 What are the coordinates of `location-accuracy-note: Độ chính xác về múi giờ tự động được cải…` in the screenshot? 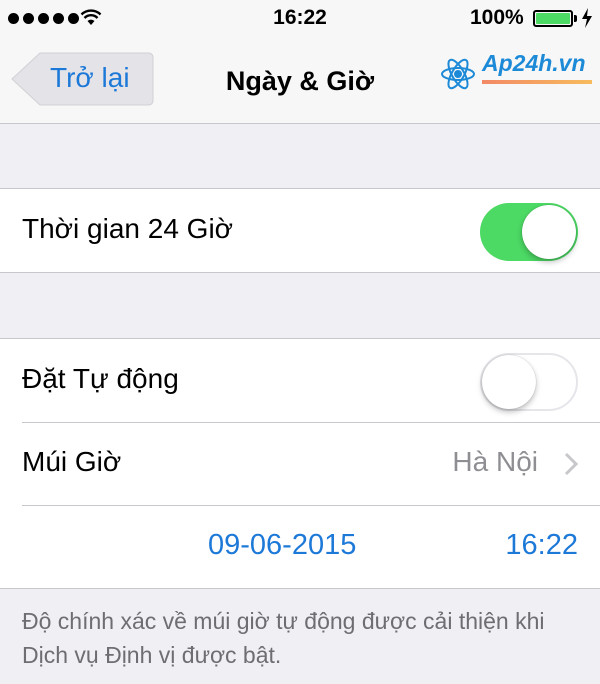 It's located at (283, 638).